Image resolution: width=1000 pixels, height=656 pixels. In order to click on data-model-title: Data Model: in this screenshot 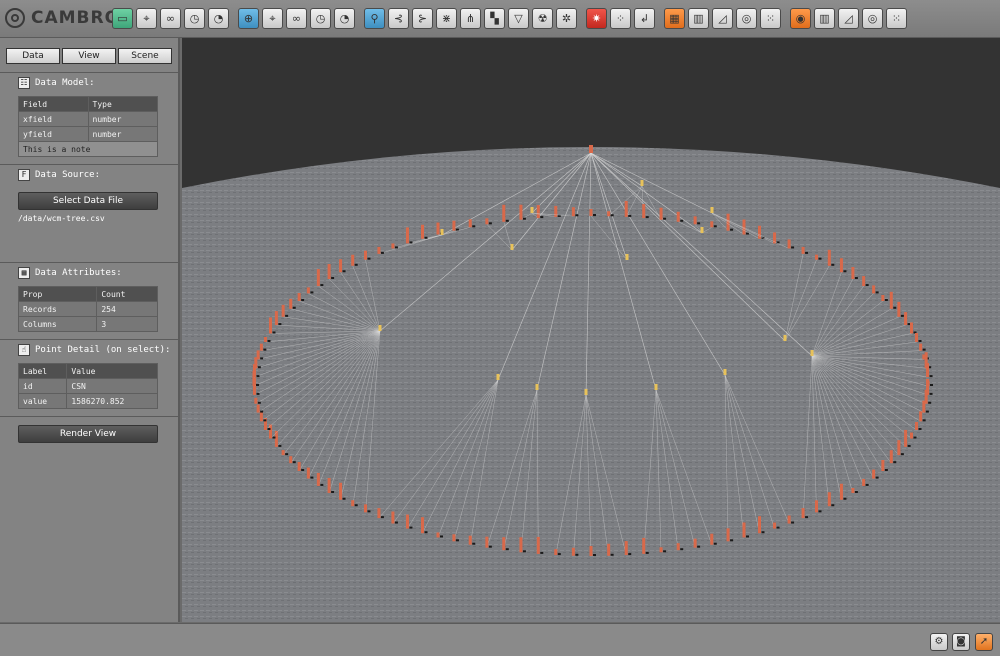, I will do `click(65, 83)`.